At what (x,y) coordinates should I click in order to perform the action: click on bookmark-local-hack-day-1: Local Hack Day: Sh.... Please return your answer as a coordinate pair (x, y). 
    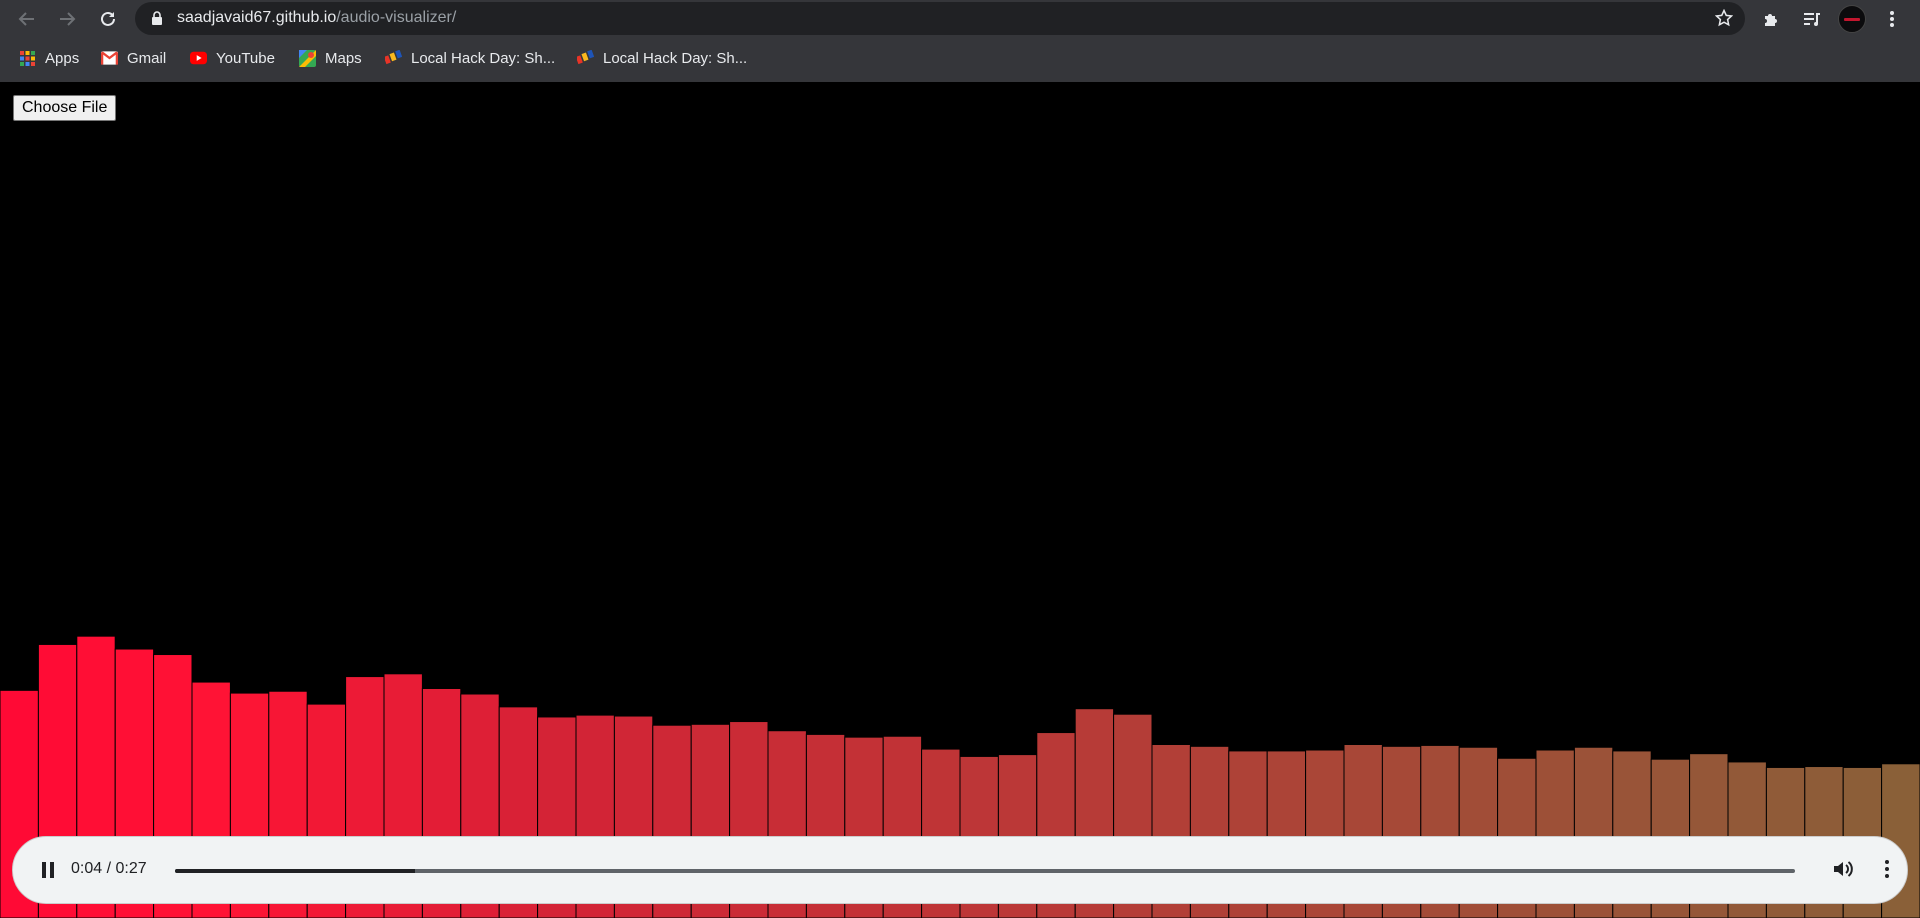
    Looking at the image, I should click on (470, 58).